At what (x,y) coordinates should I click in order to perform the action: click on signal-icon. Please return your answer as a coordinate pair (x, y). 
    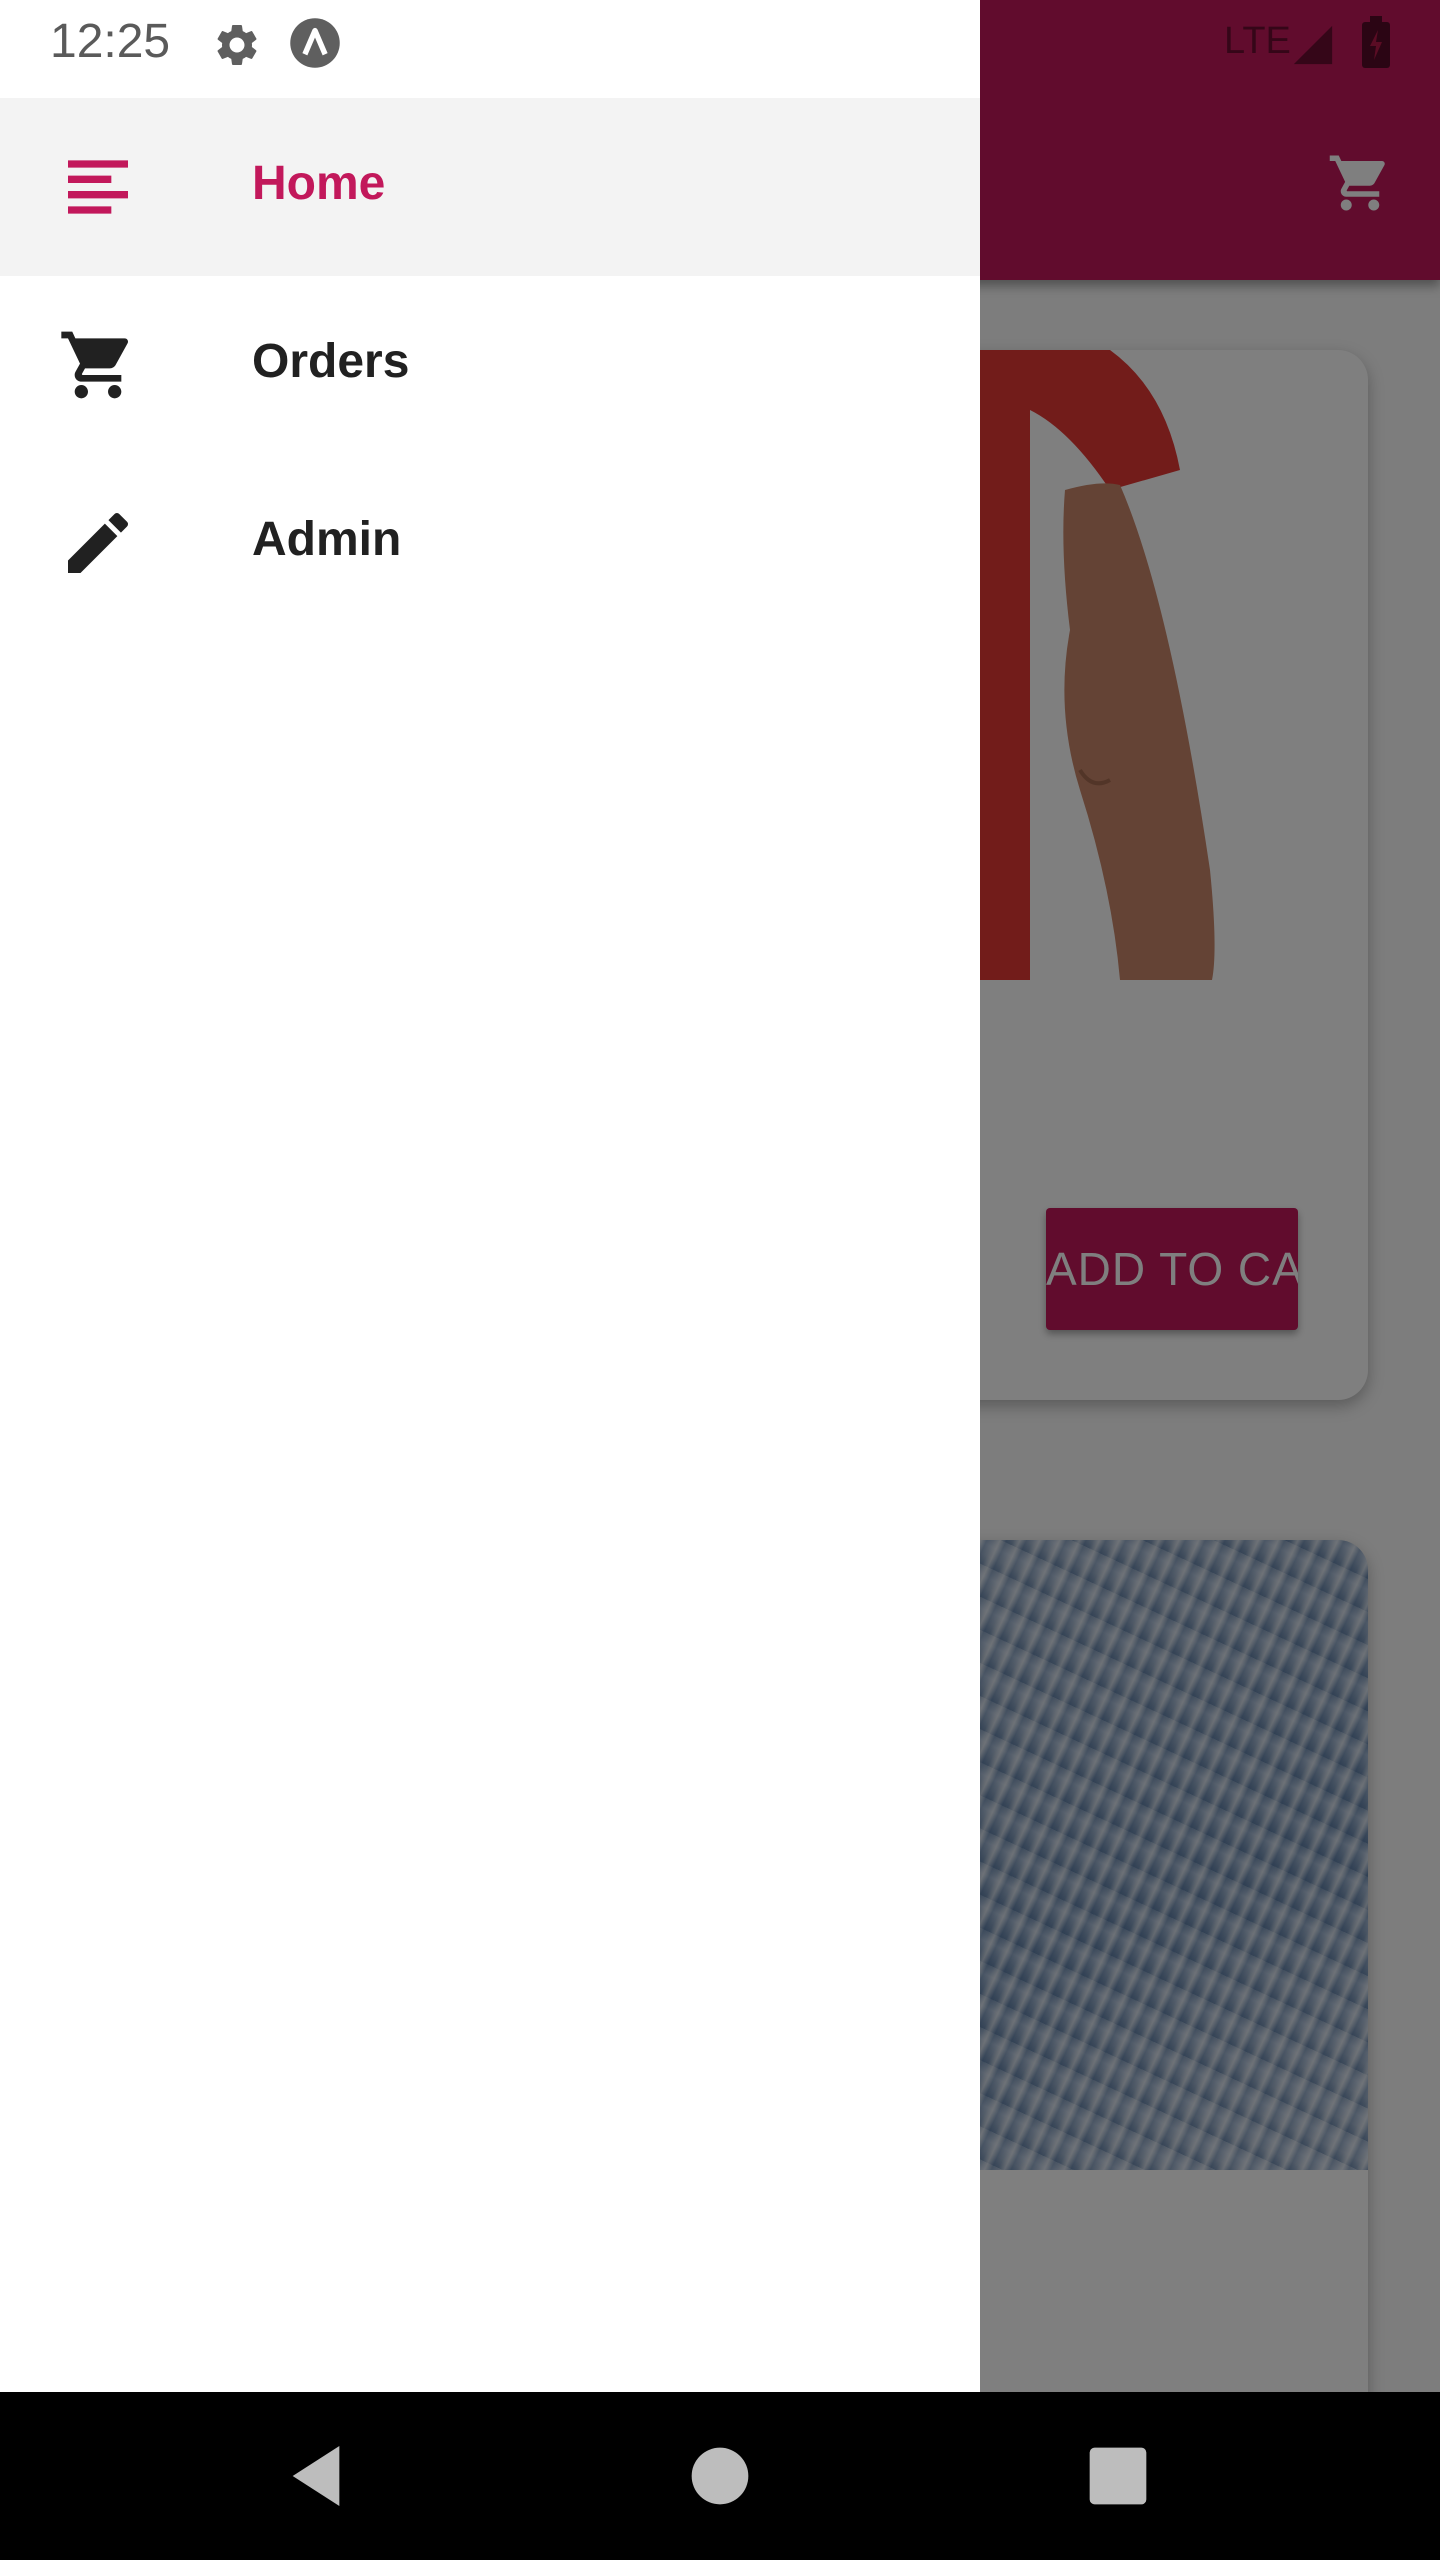
    Looking at the image, I should click on (1313, 45).